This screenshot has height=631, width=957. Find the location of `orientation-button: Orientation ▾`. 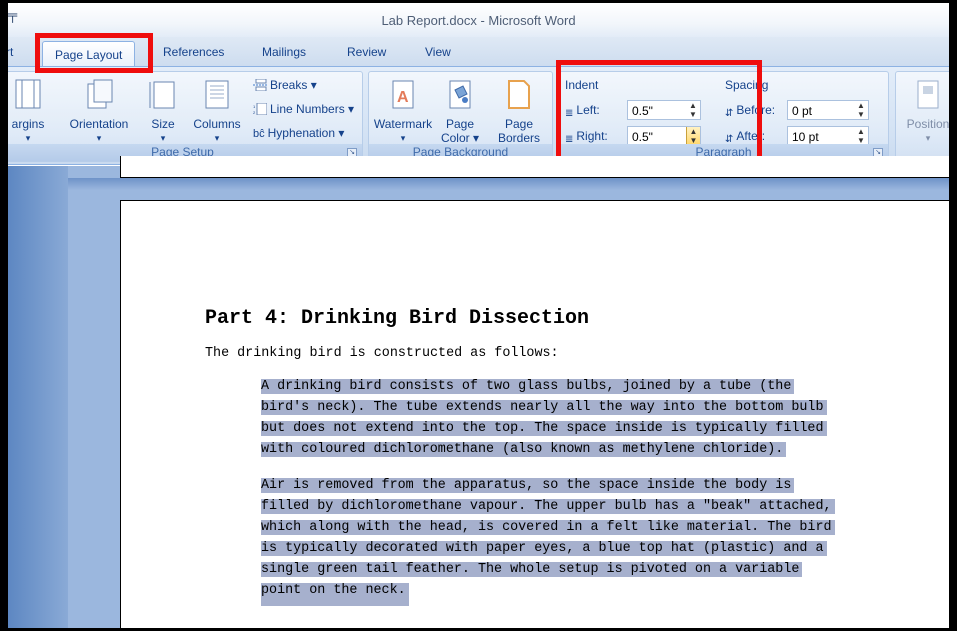

orientation-button: Orientation ▾ is located at coordinates (99, 111).